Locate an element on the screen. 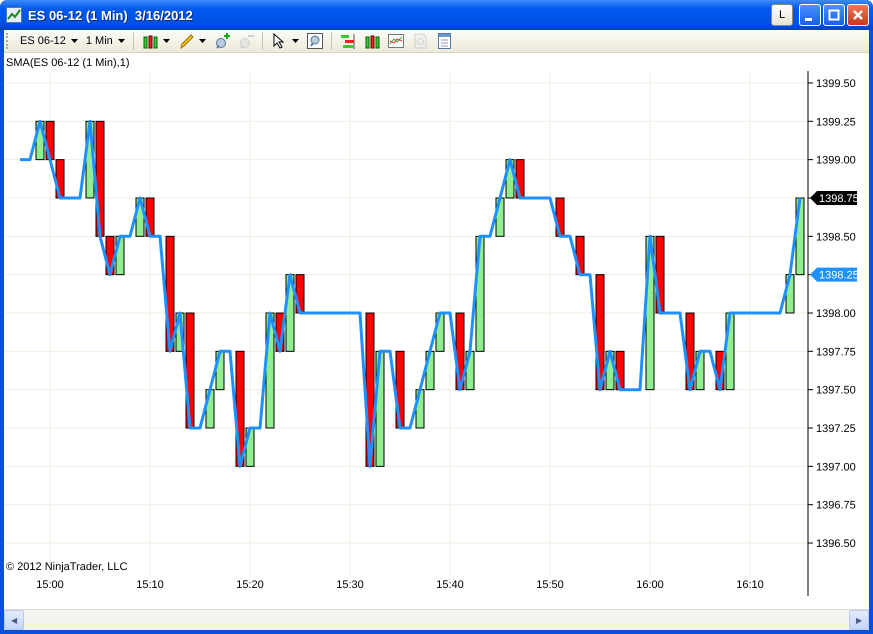 The height and width of the screenshot is (634, 873). toolbar-grip is located at coordinates (8, 41).